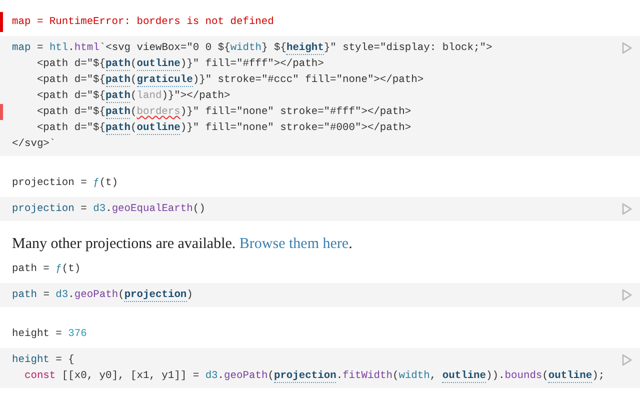 The image size is (640, 400). What do you see at coordinates (320, 209) in the screenshot?
I see `code-cell: projection = d3.geoEqualEarth()` at bounding box center [320, 209].